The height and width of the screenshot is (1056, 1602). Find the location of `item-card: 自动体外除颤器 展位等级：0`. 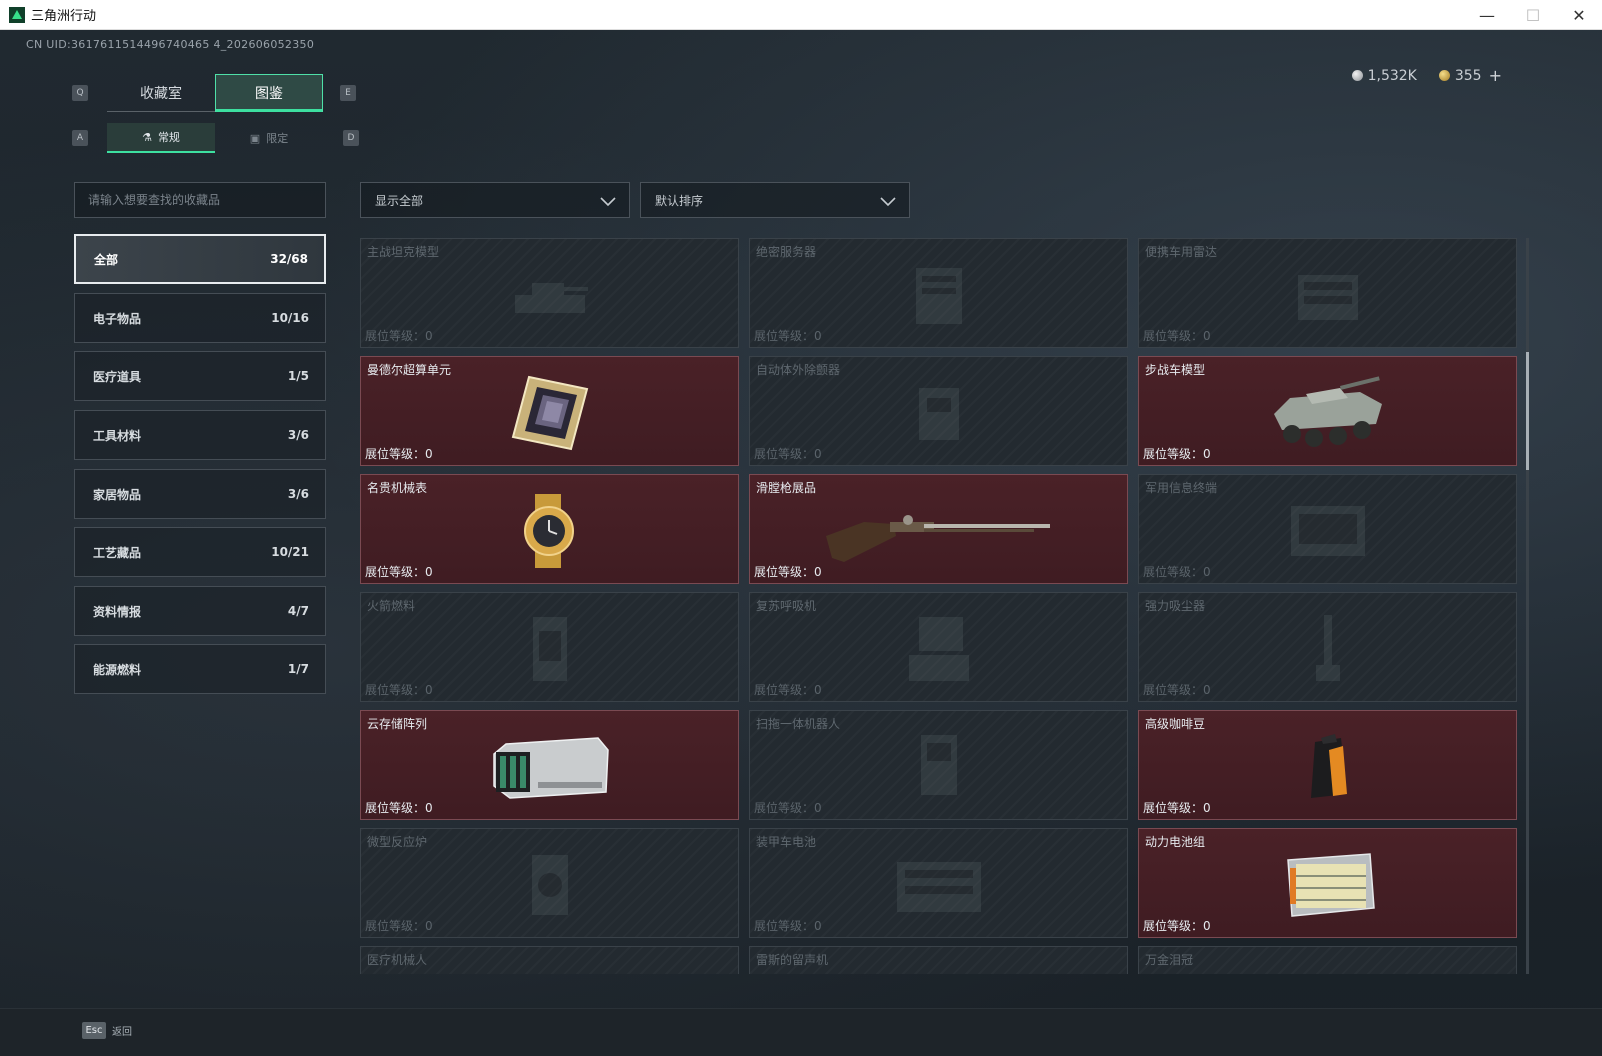

item-card: 自动体外除颤器 展位等级：0 is located at coordinates (938, 411).